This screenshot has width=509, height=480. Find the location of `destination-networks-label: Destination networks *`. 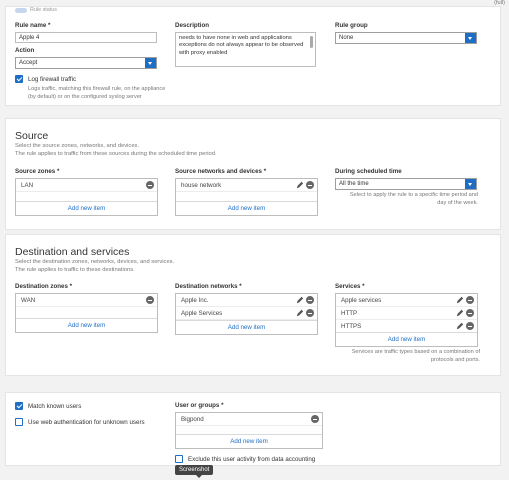

destination-networks-label: Destination networks * is located at coordinates (208, 286).